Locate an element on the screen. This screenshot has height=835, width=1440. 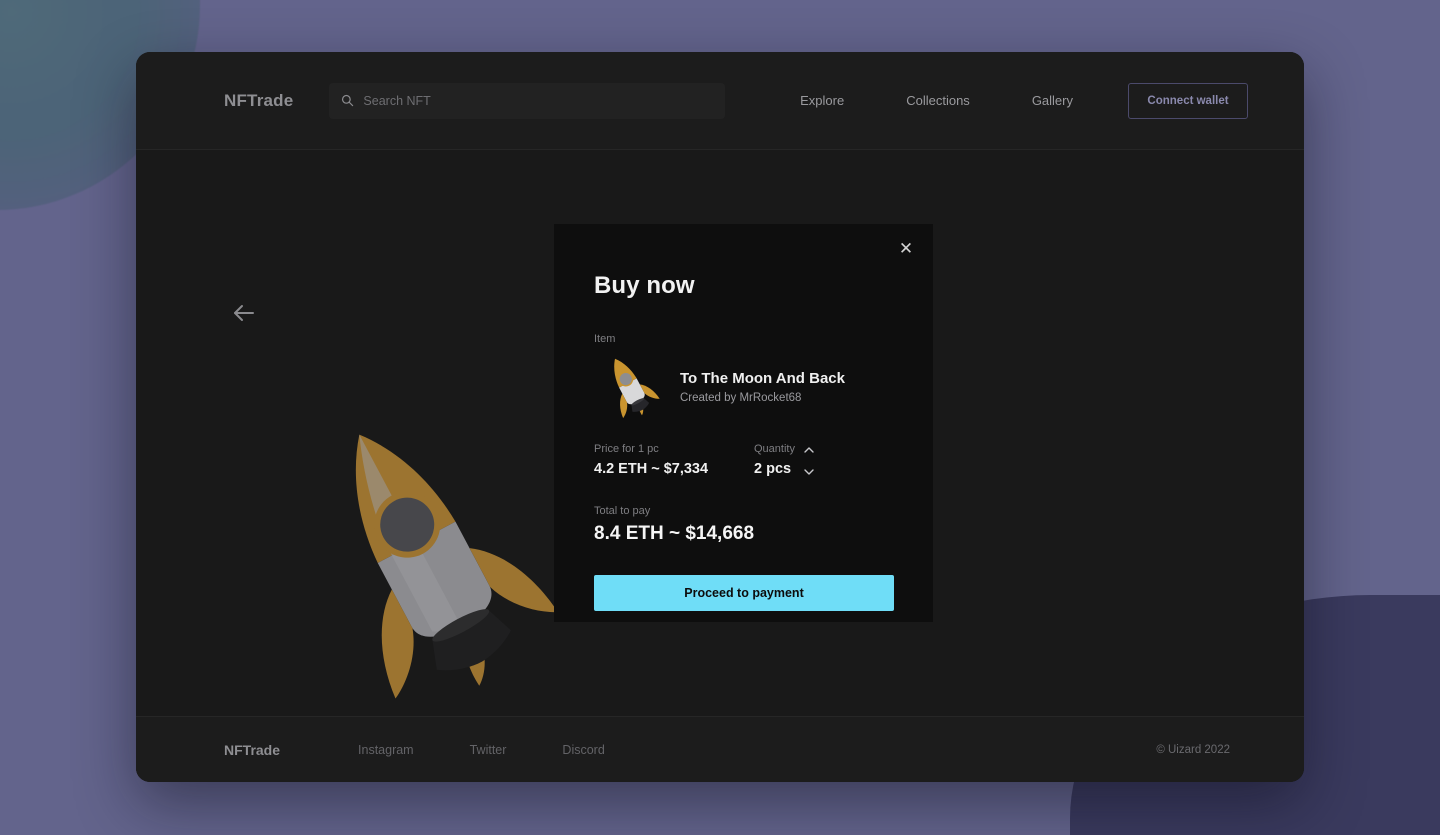
modal-title: Buy now is located at coordinates (644, 285).